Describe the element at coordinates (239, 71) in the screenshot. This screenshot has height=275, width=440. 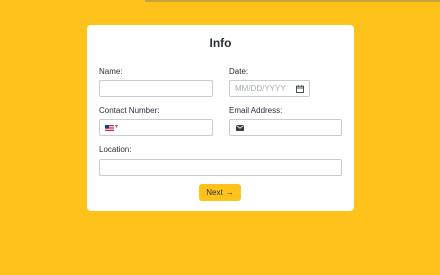
I see `date-label: Date:` at that location.